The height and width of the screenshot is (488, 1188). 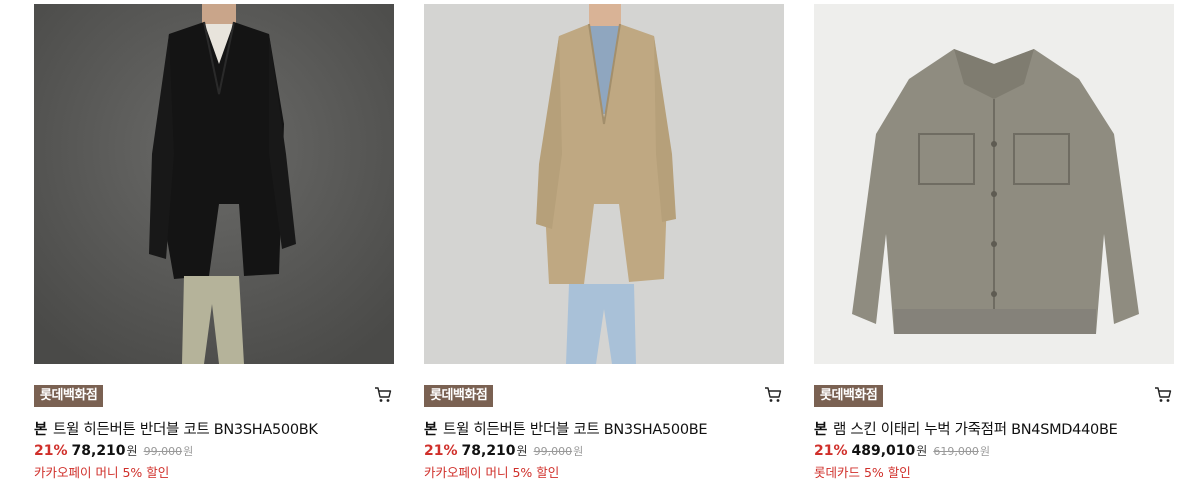 I want to click on sale-price: 489,010, so click(x=883, y=451).